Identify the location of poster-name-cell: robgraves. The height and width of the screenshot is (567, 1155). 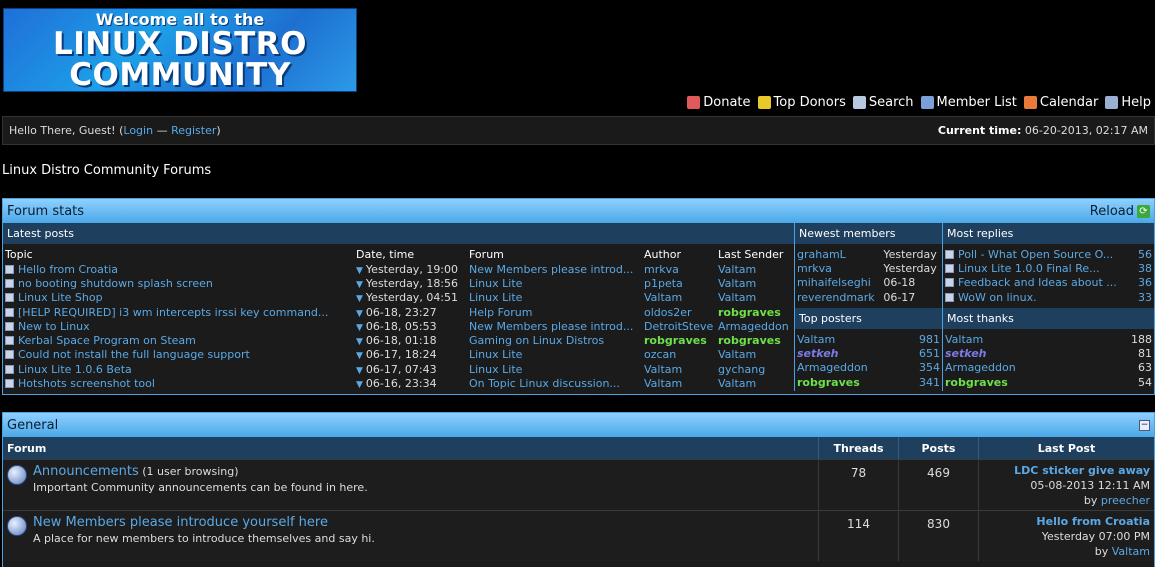
(850, 382).